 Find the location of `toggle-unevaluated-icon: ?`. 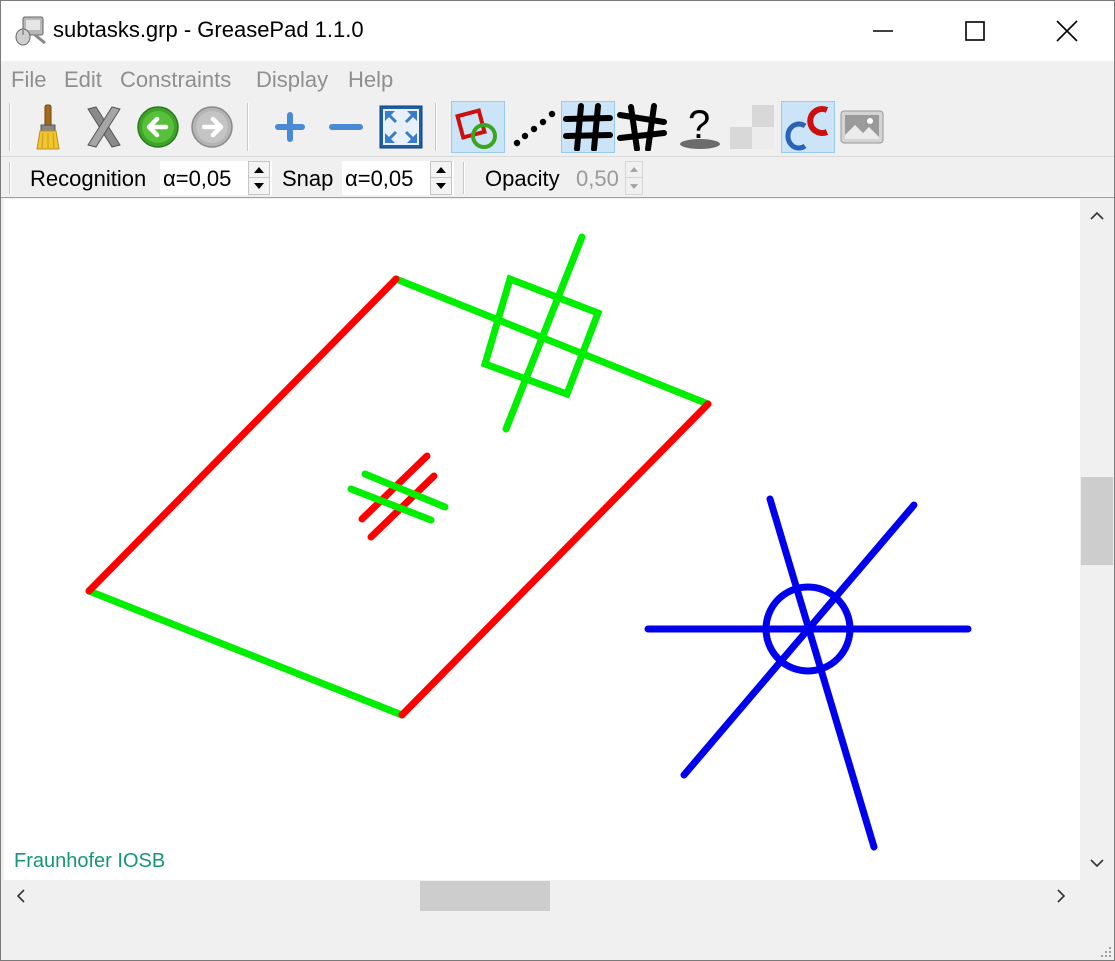

toggle-unevaluated-icon: ? is located at coordinates (700, 126).